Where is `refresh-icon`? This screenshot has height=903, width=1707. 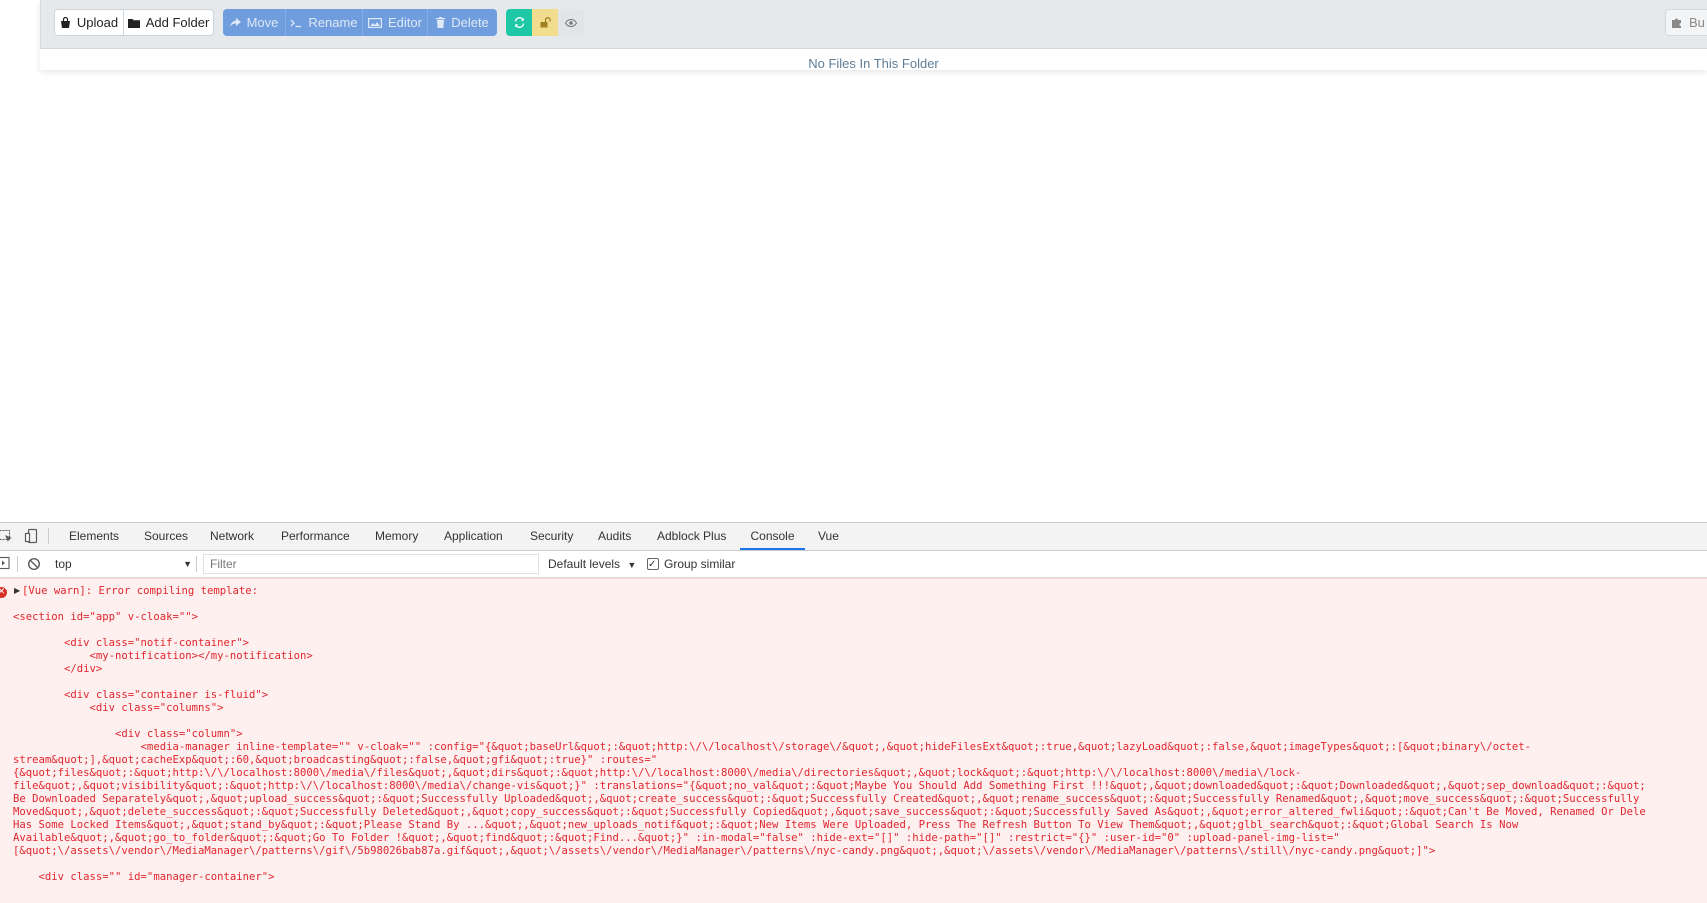 refresh-icon is located at coordinates (519, 22).